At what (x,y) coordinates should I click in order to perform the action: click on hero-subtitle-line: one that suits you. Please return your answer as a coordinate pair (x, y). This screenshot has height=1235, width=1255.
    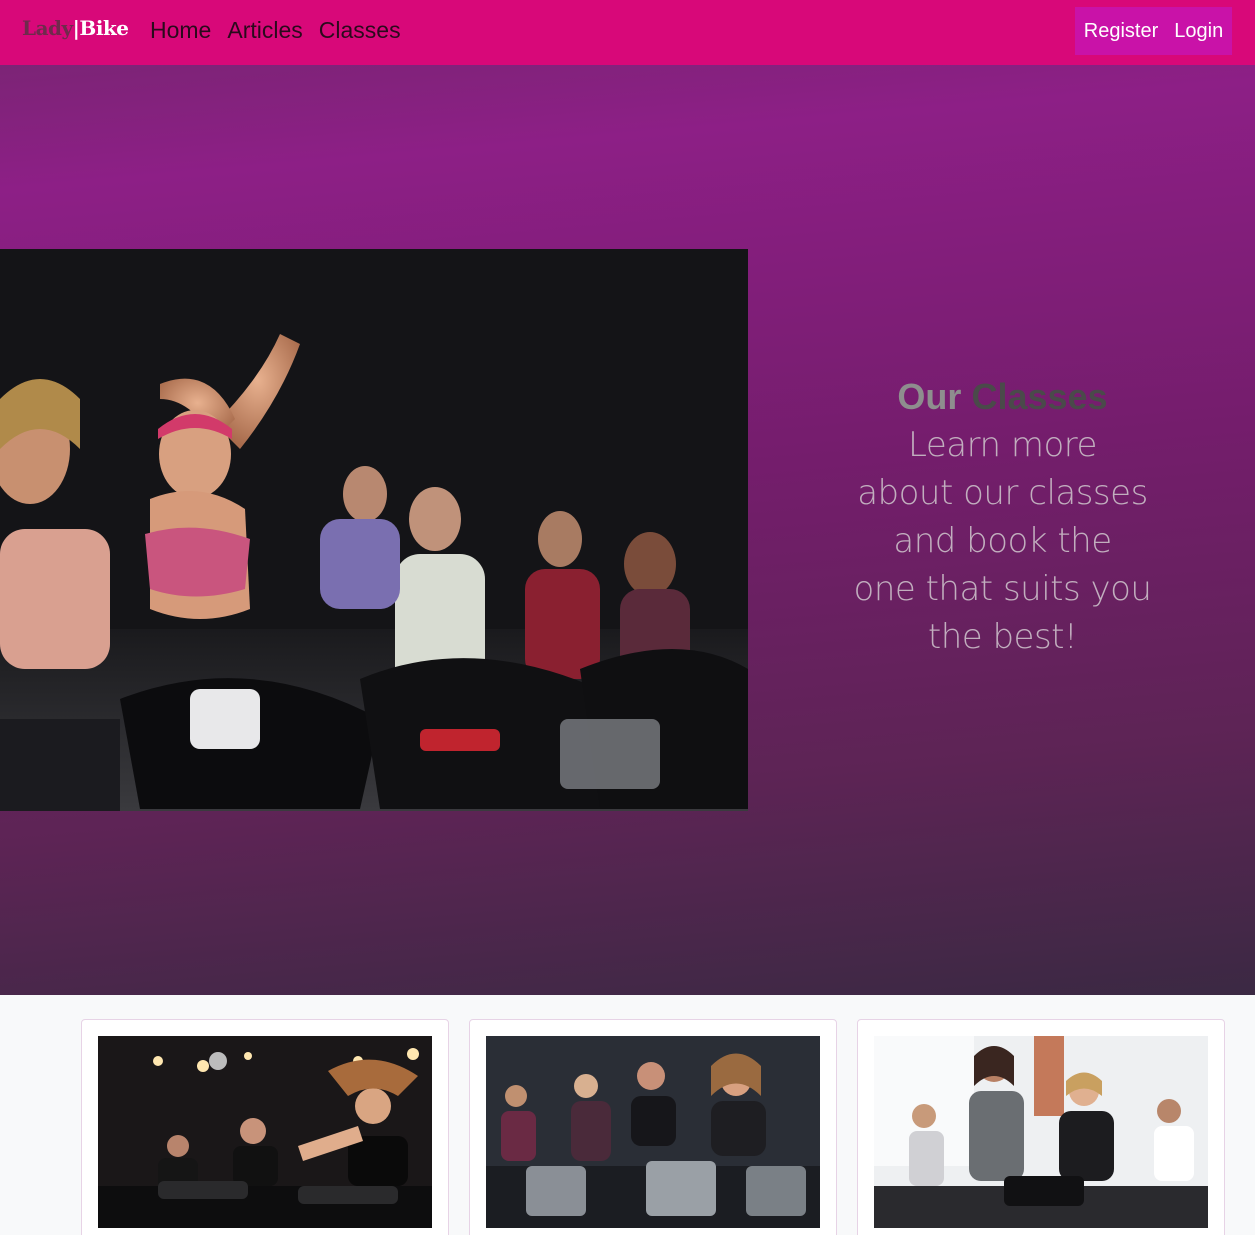
    Looking at the image, I should click on (1002, 589).